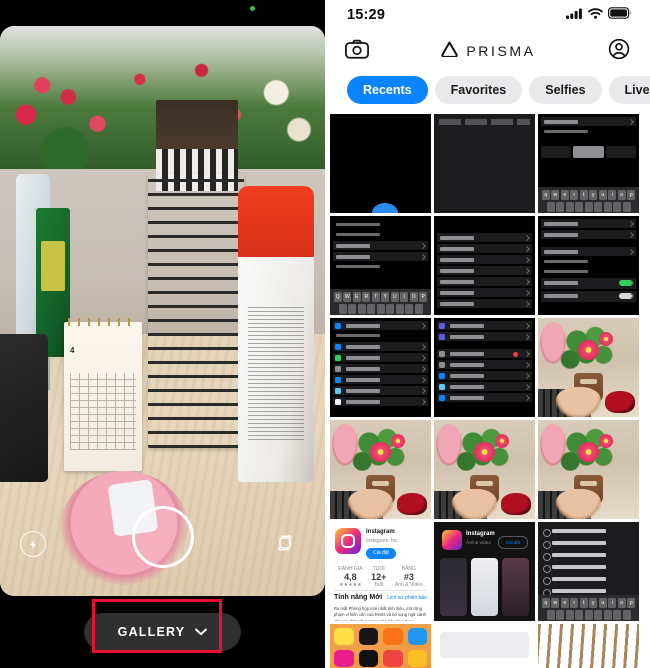 The height and width of the screenshot is (668, 650). What do you see at coordinates (407, 598) in the screenshot?
I see `thumb-version-history: Lịch sử phiên bản` at bounding box center [407, 598].